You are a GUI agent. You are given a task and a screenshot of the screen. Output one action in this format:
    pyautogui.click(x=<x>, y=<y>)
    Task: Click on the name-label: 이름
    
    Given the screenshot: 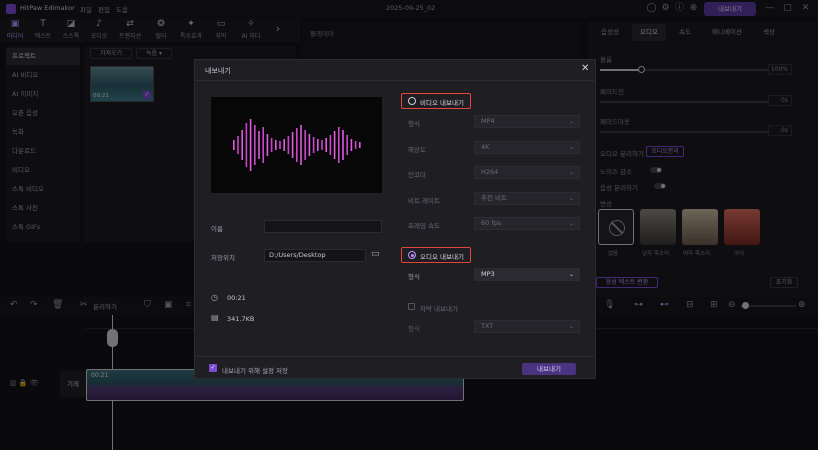 What is the action you would take?
    pyautogui.click(x=217, y=229)
    